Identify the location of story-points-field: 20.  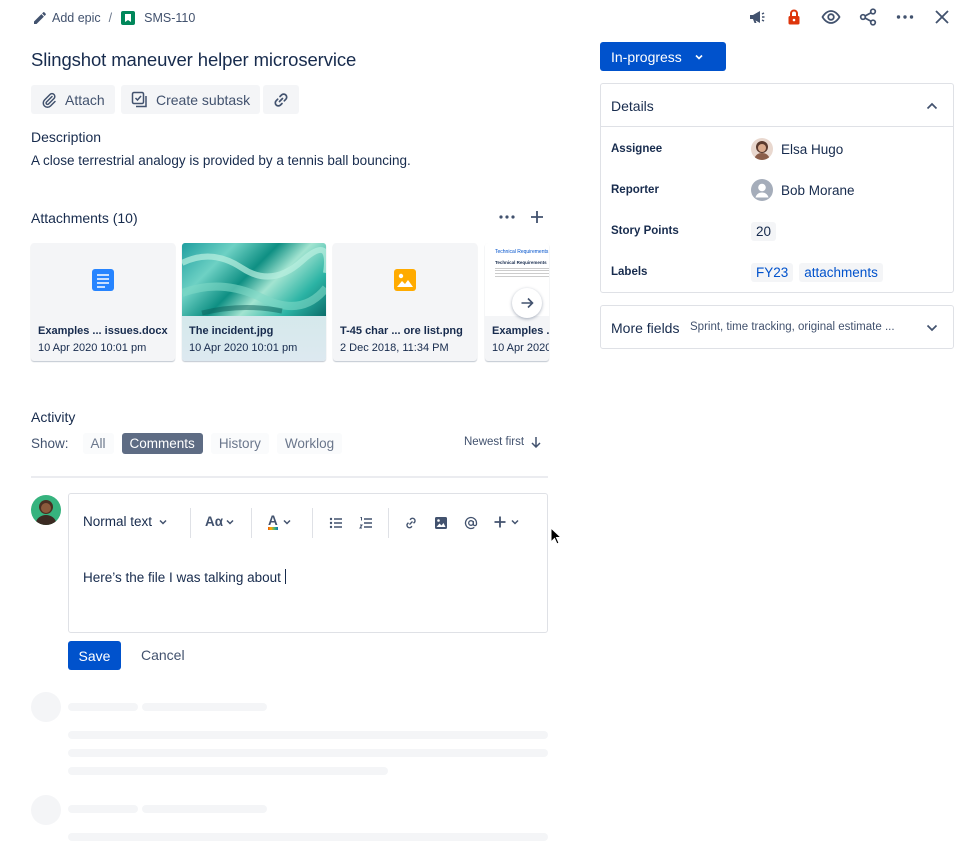
(766, 231).